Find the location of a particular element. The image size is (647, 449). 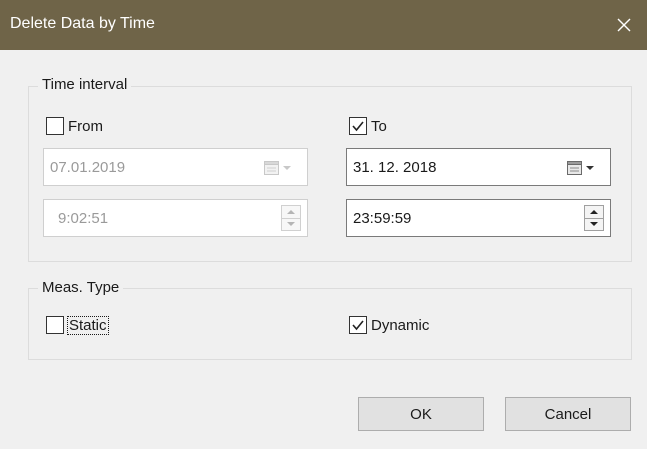

from-time-down-button is located at coordinates (291, 224).